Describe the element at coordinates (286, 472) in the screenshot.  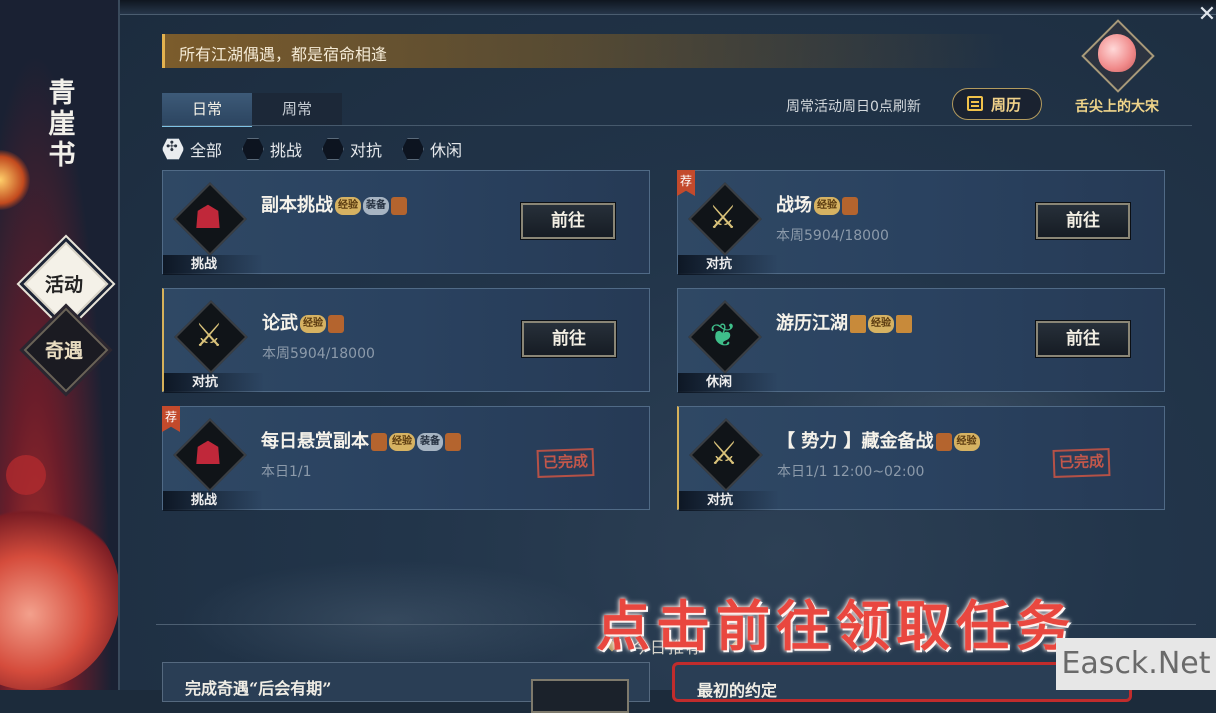
I see `activity-progress: 本日1/1` at that location.